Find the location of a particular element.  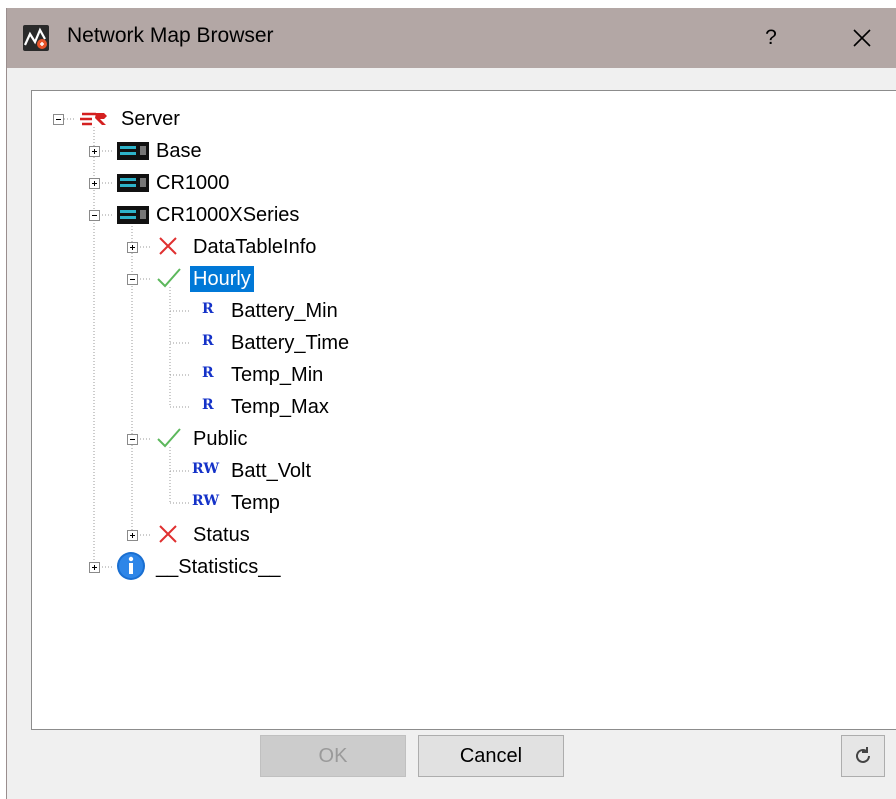

tree-node-label: Server is located at coordinates (150, 119).